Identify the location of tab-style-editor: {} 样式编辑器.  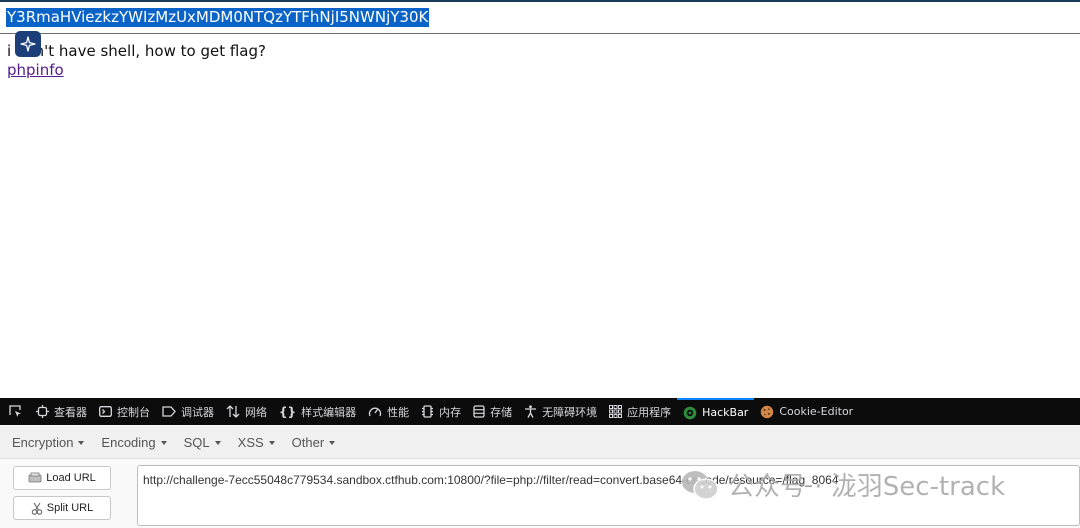
(317, 411).